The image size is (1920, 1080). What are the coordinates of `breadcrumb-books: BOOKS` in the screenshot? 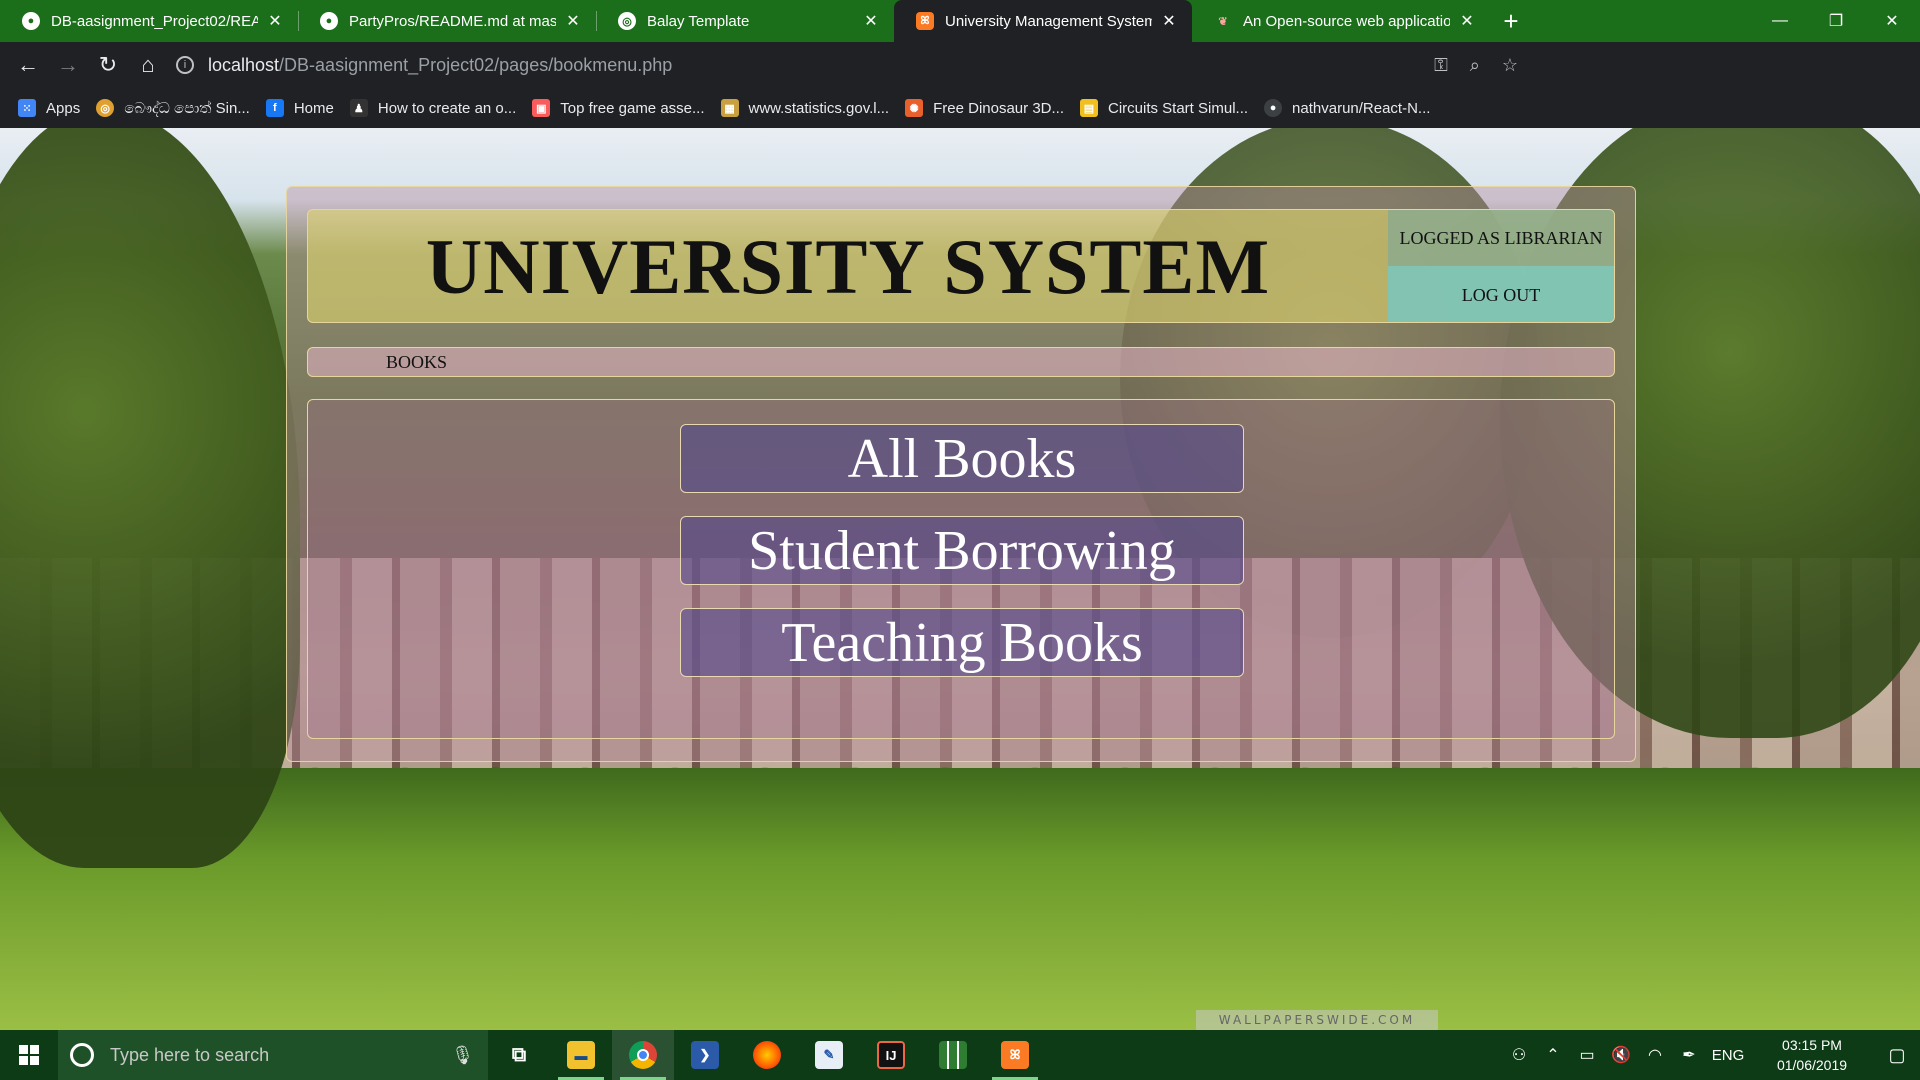 It's located at (416, 362).